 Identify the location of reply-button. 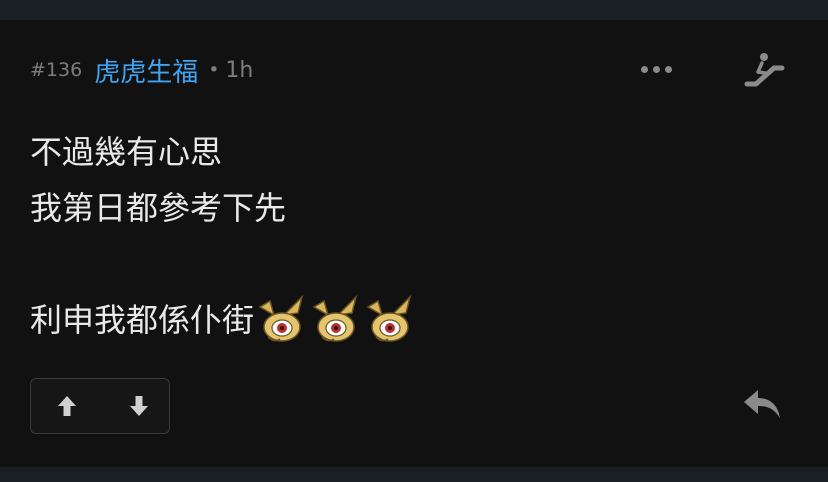
(762, 404).